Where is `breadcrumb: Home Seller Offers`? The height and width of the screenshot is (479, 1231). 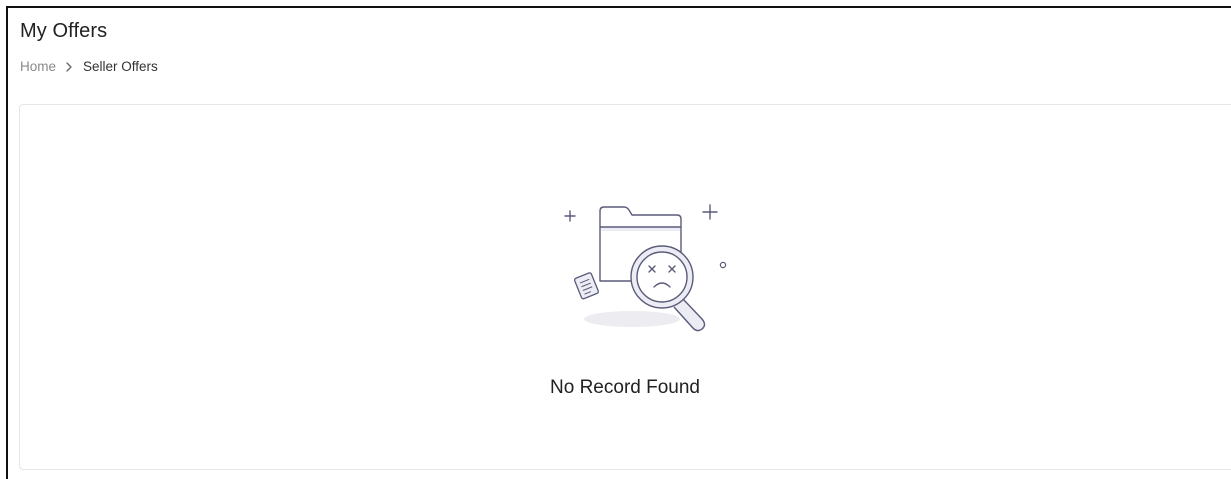 breadcrumb: Home Seller Offers is located at coordinates (89, 66).